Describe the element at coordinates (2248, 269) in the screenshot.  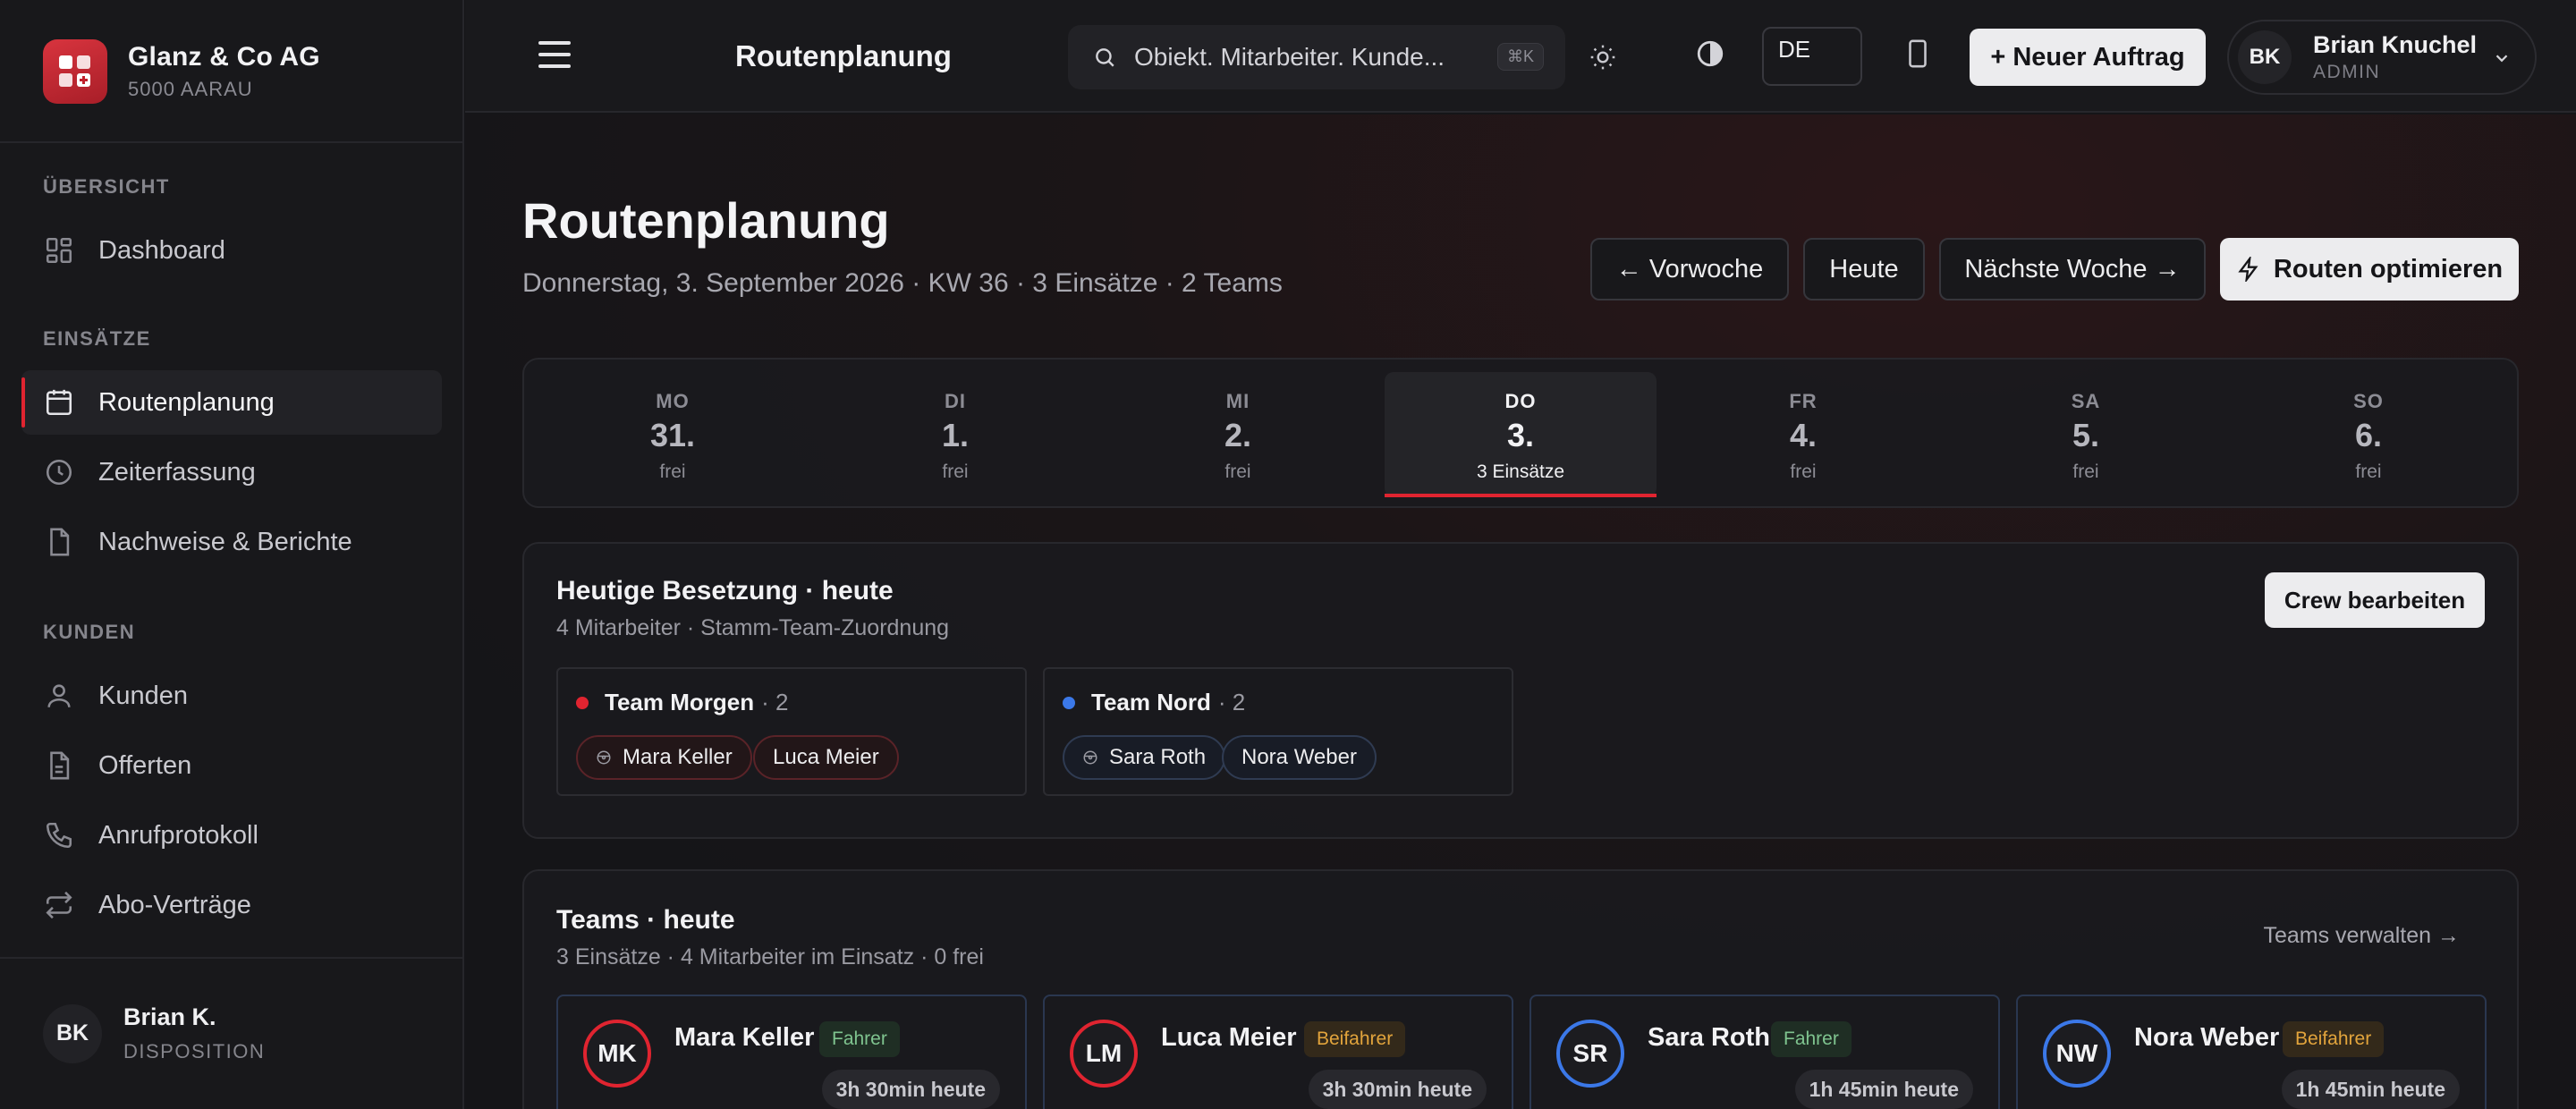
I see `lightning-icon` at that location.